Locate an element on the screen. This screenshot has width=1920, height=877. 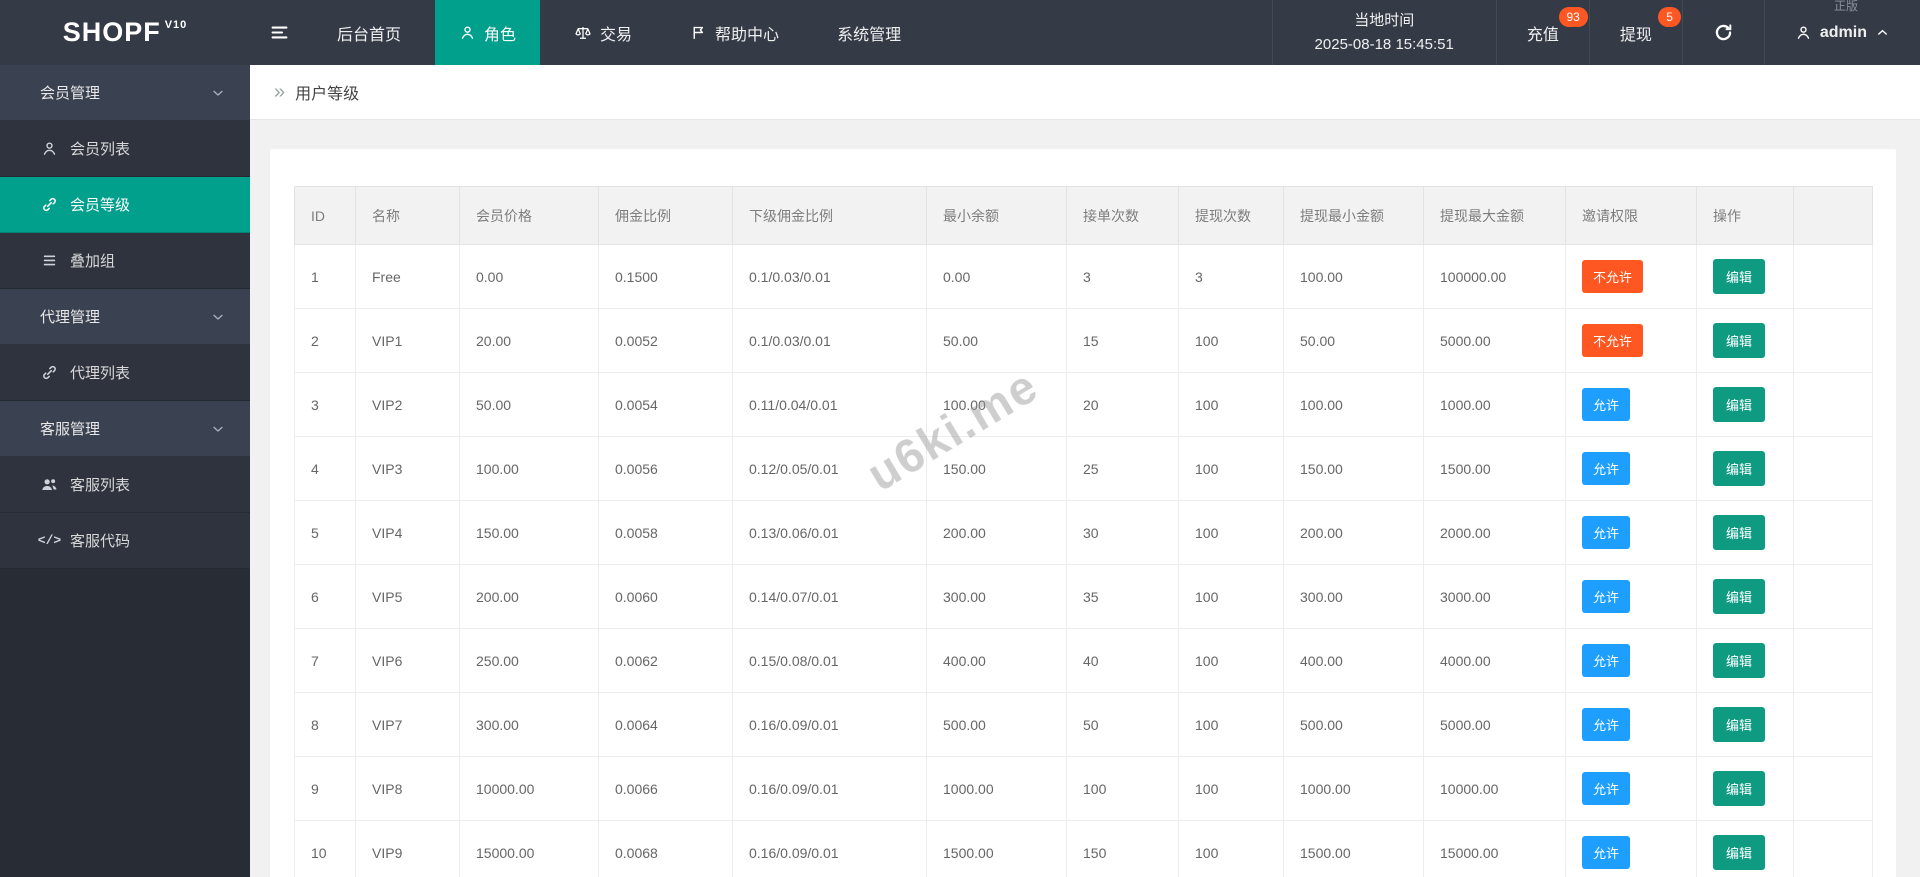
col-header-max-withdraw: 提现最大金额 is located at coordinates (1494, 215).